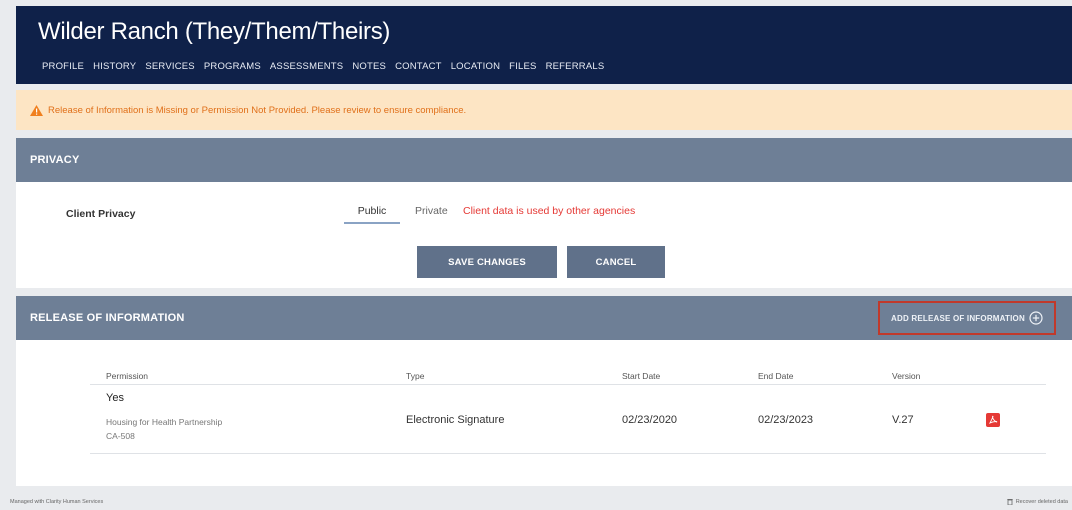 The width and height of the screenshot is (1072, 510). Describe the element at coordinates (214, 31) in the screenshot. I see `client-name: Wilder Ranch (They/Them/Theirs)` at that location.